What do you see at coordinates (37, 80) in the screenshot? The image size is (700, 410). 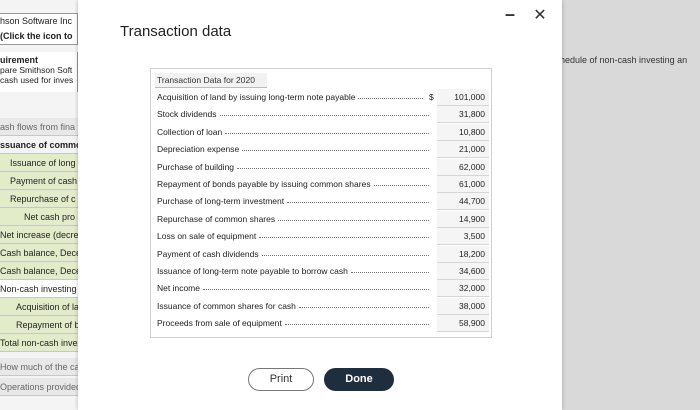 I see `requirement-line-2: cash used for inves` at bounding box center [37, 80].